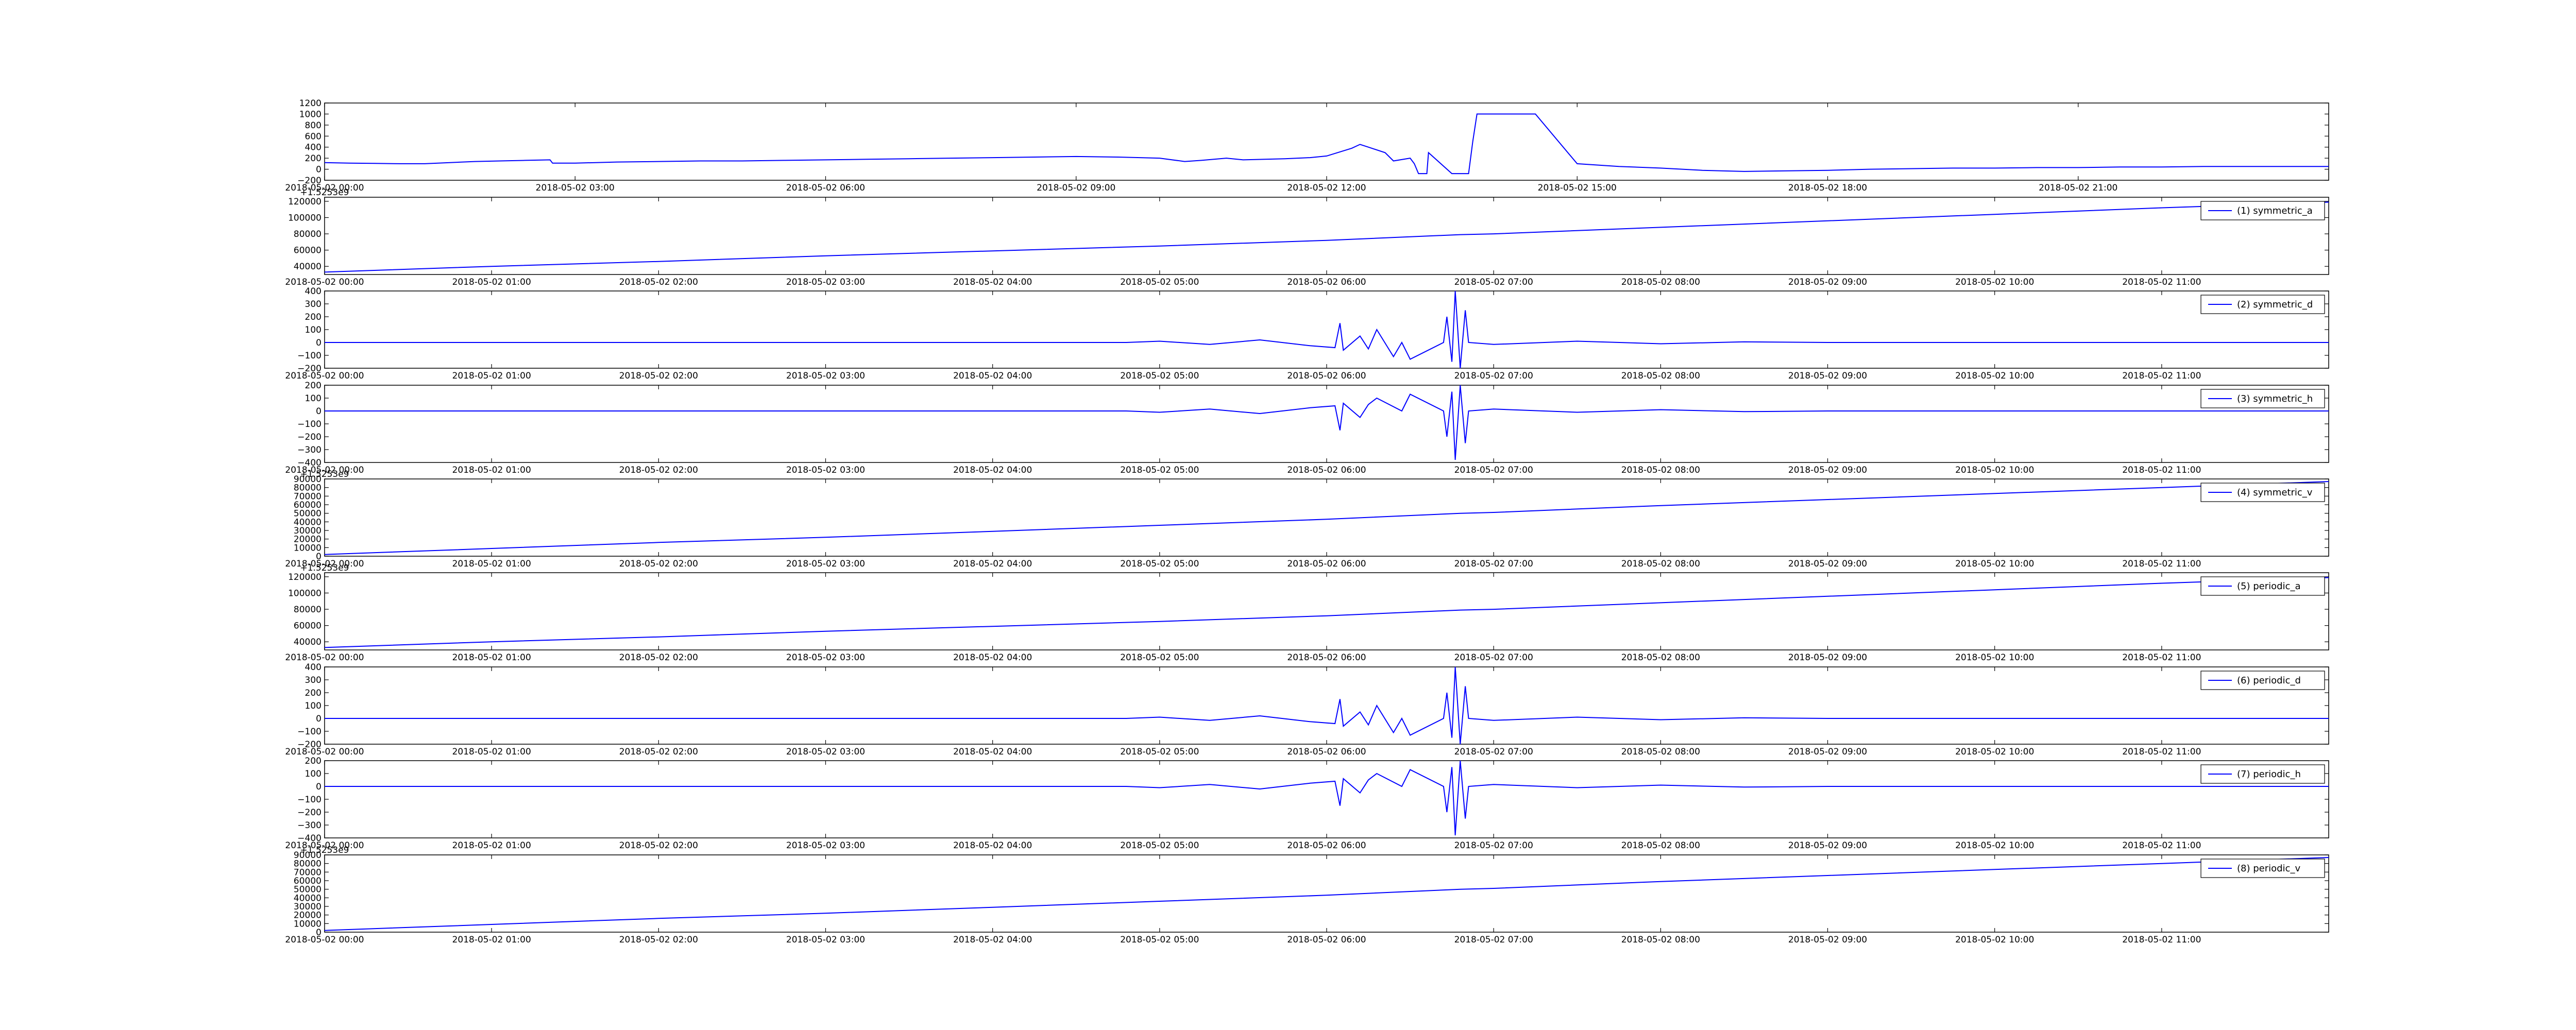 The height and width of the screenshot is (1030, 2576). I want to click on y-tick-label: 60000, so click(307, 626).